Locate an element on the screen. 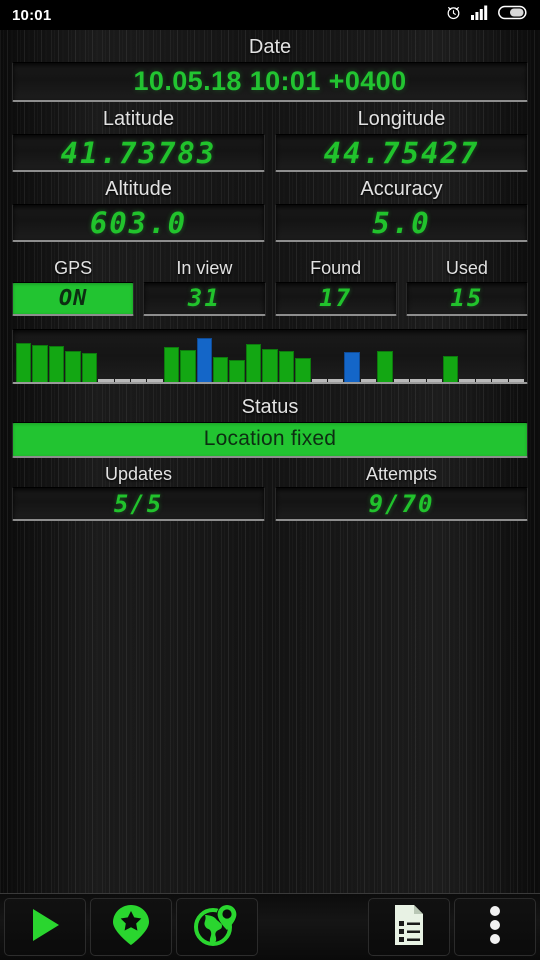  latlon-row: Latitude 41.73783 Longitude 44.75427 is located at coordinates (270, 137).